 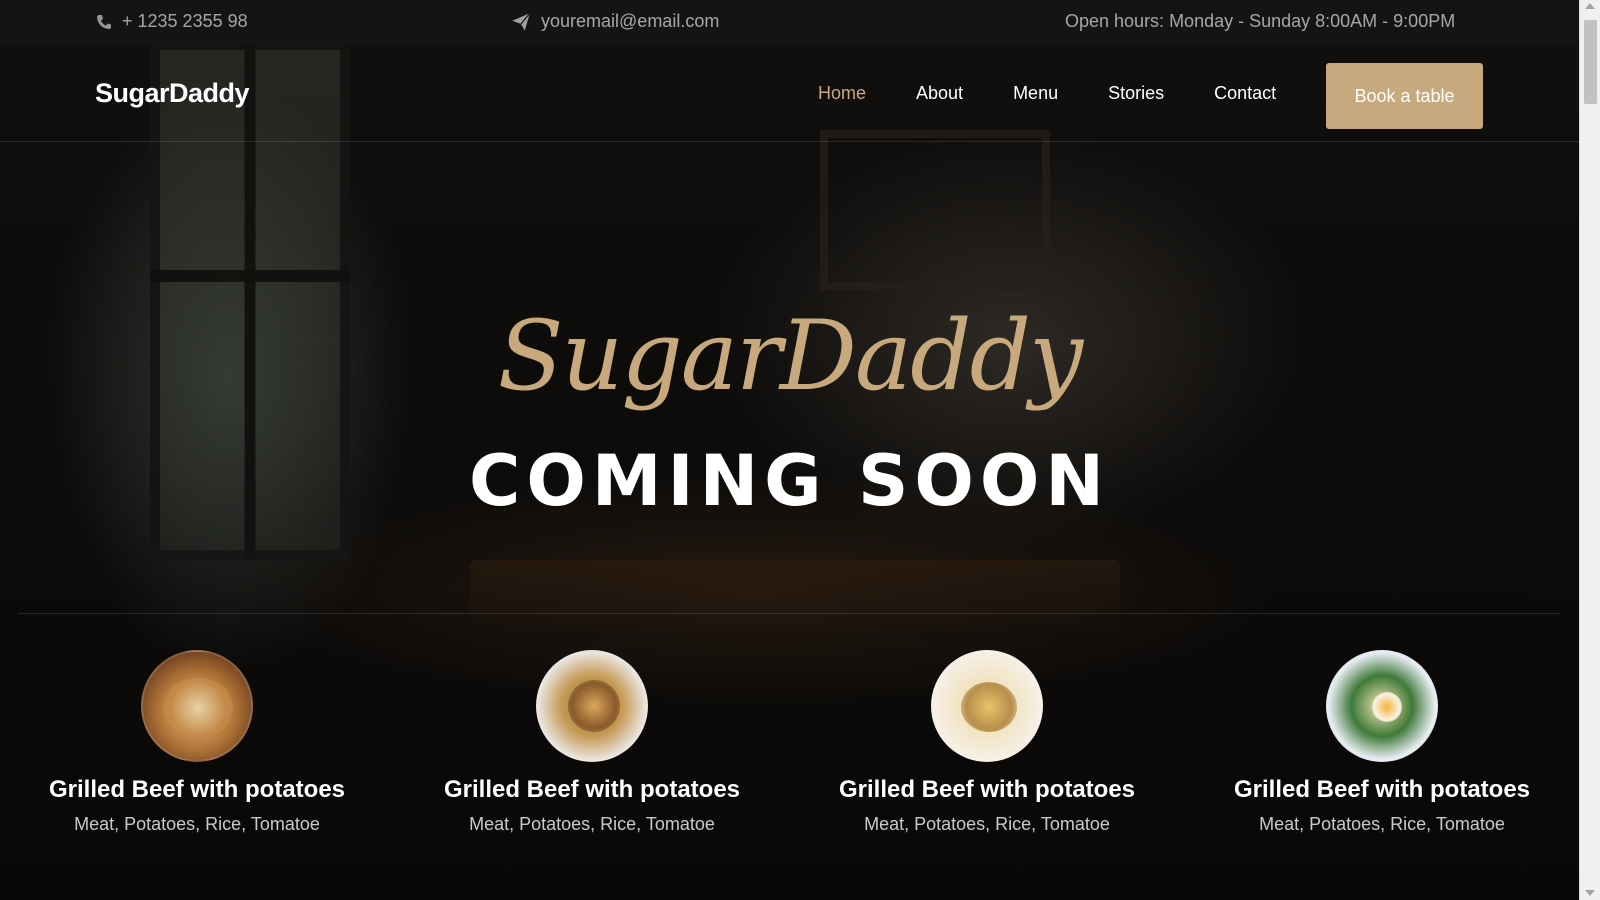 I want to click on nav-home: Home, so click(x=842, y=93).